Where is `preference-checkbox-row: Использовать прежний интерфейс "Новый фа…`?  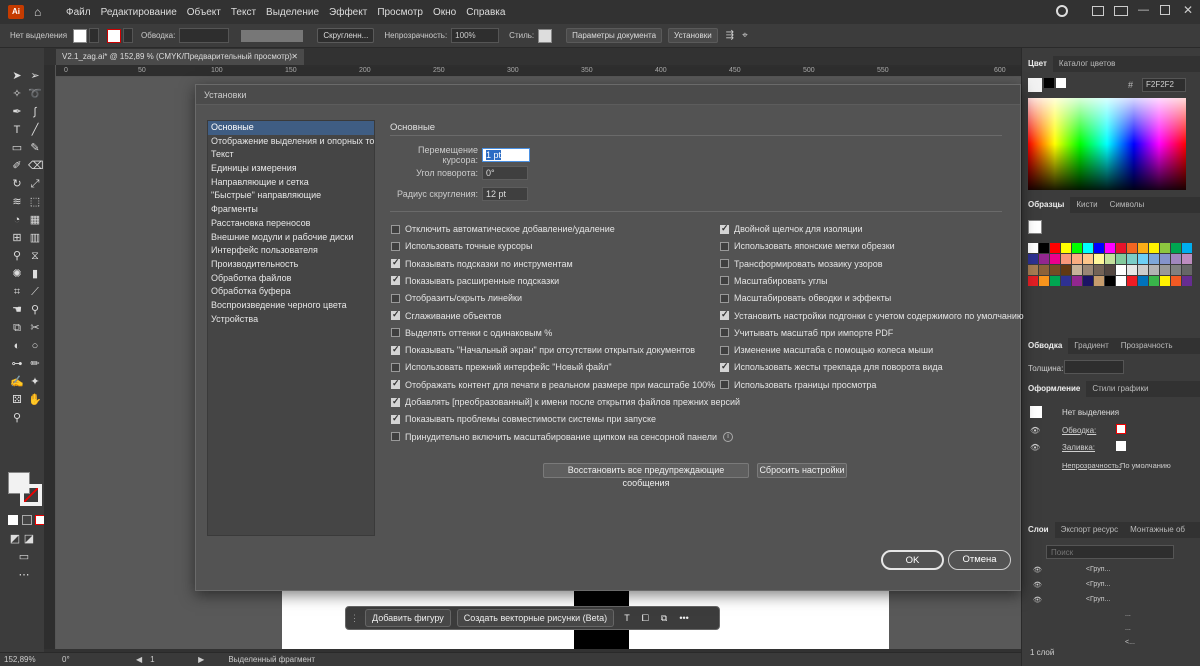
preference-checkbox-row: Использовать прежний интерфейс "Новый фа… is located at coordinates (501, 367).